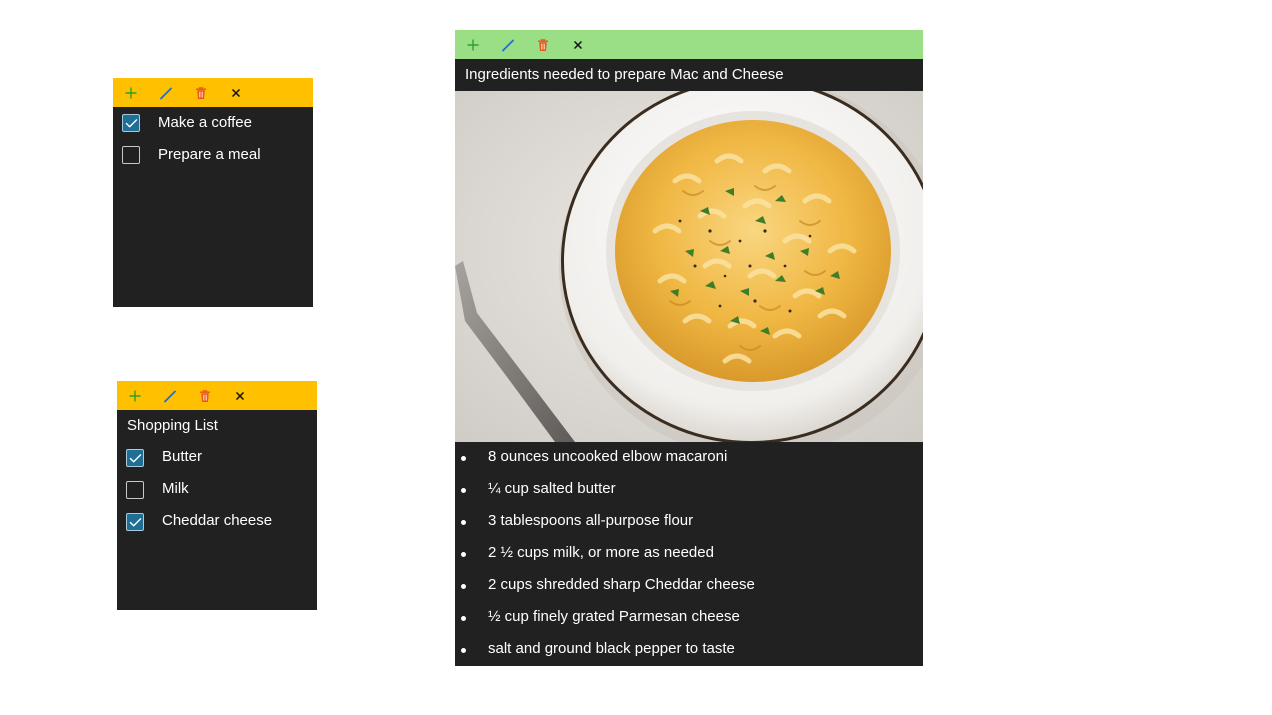  I want to click on ingredient-text: 2 ½ cups milk, or more as needed, so click(601, 552).